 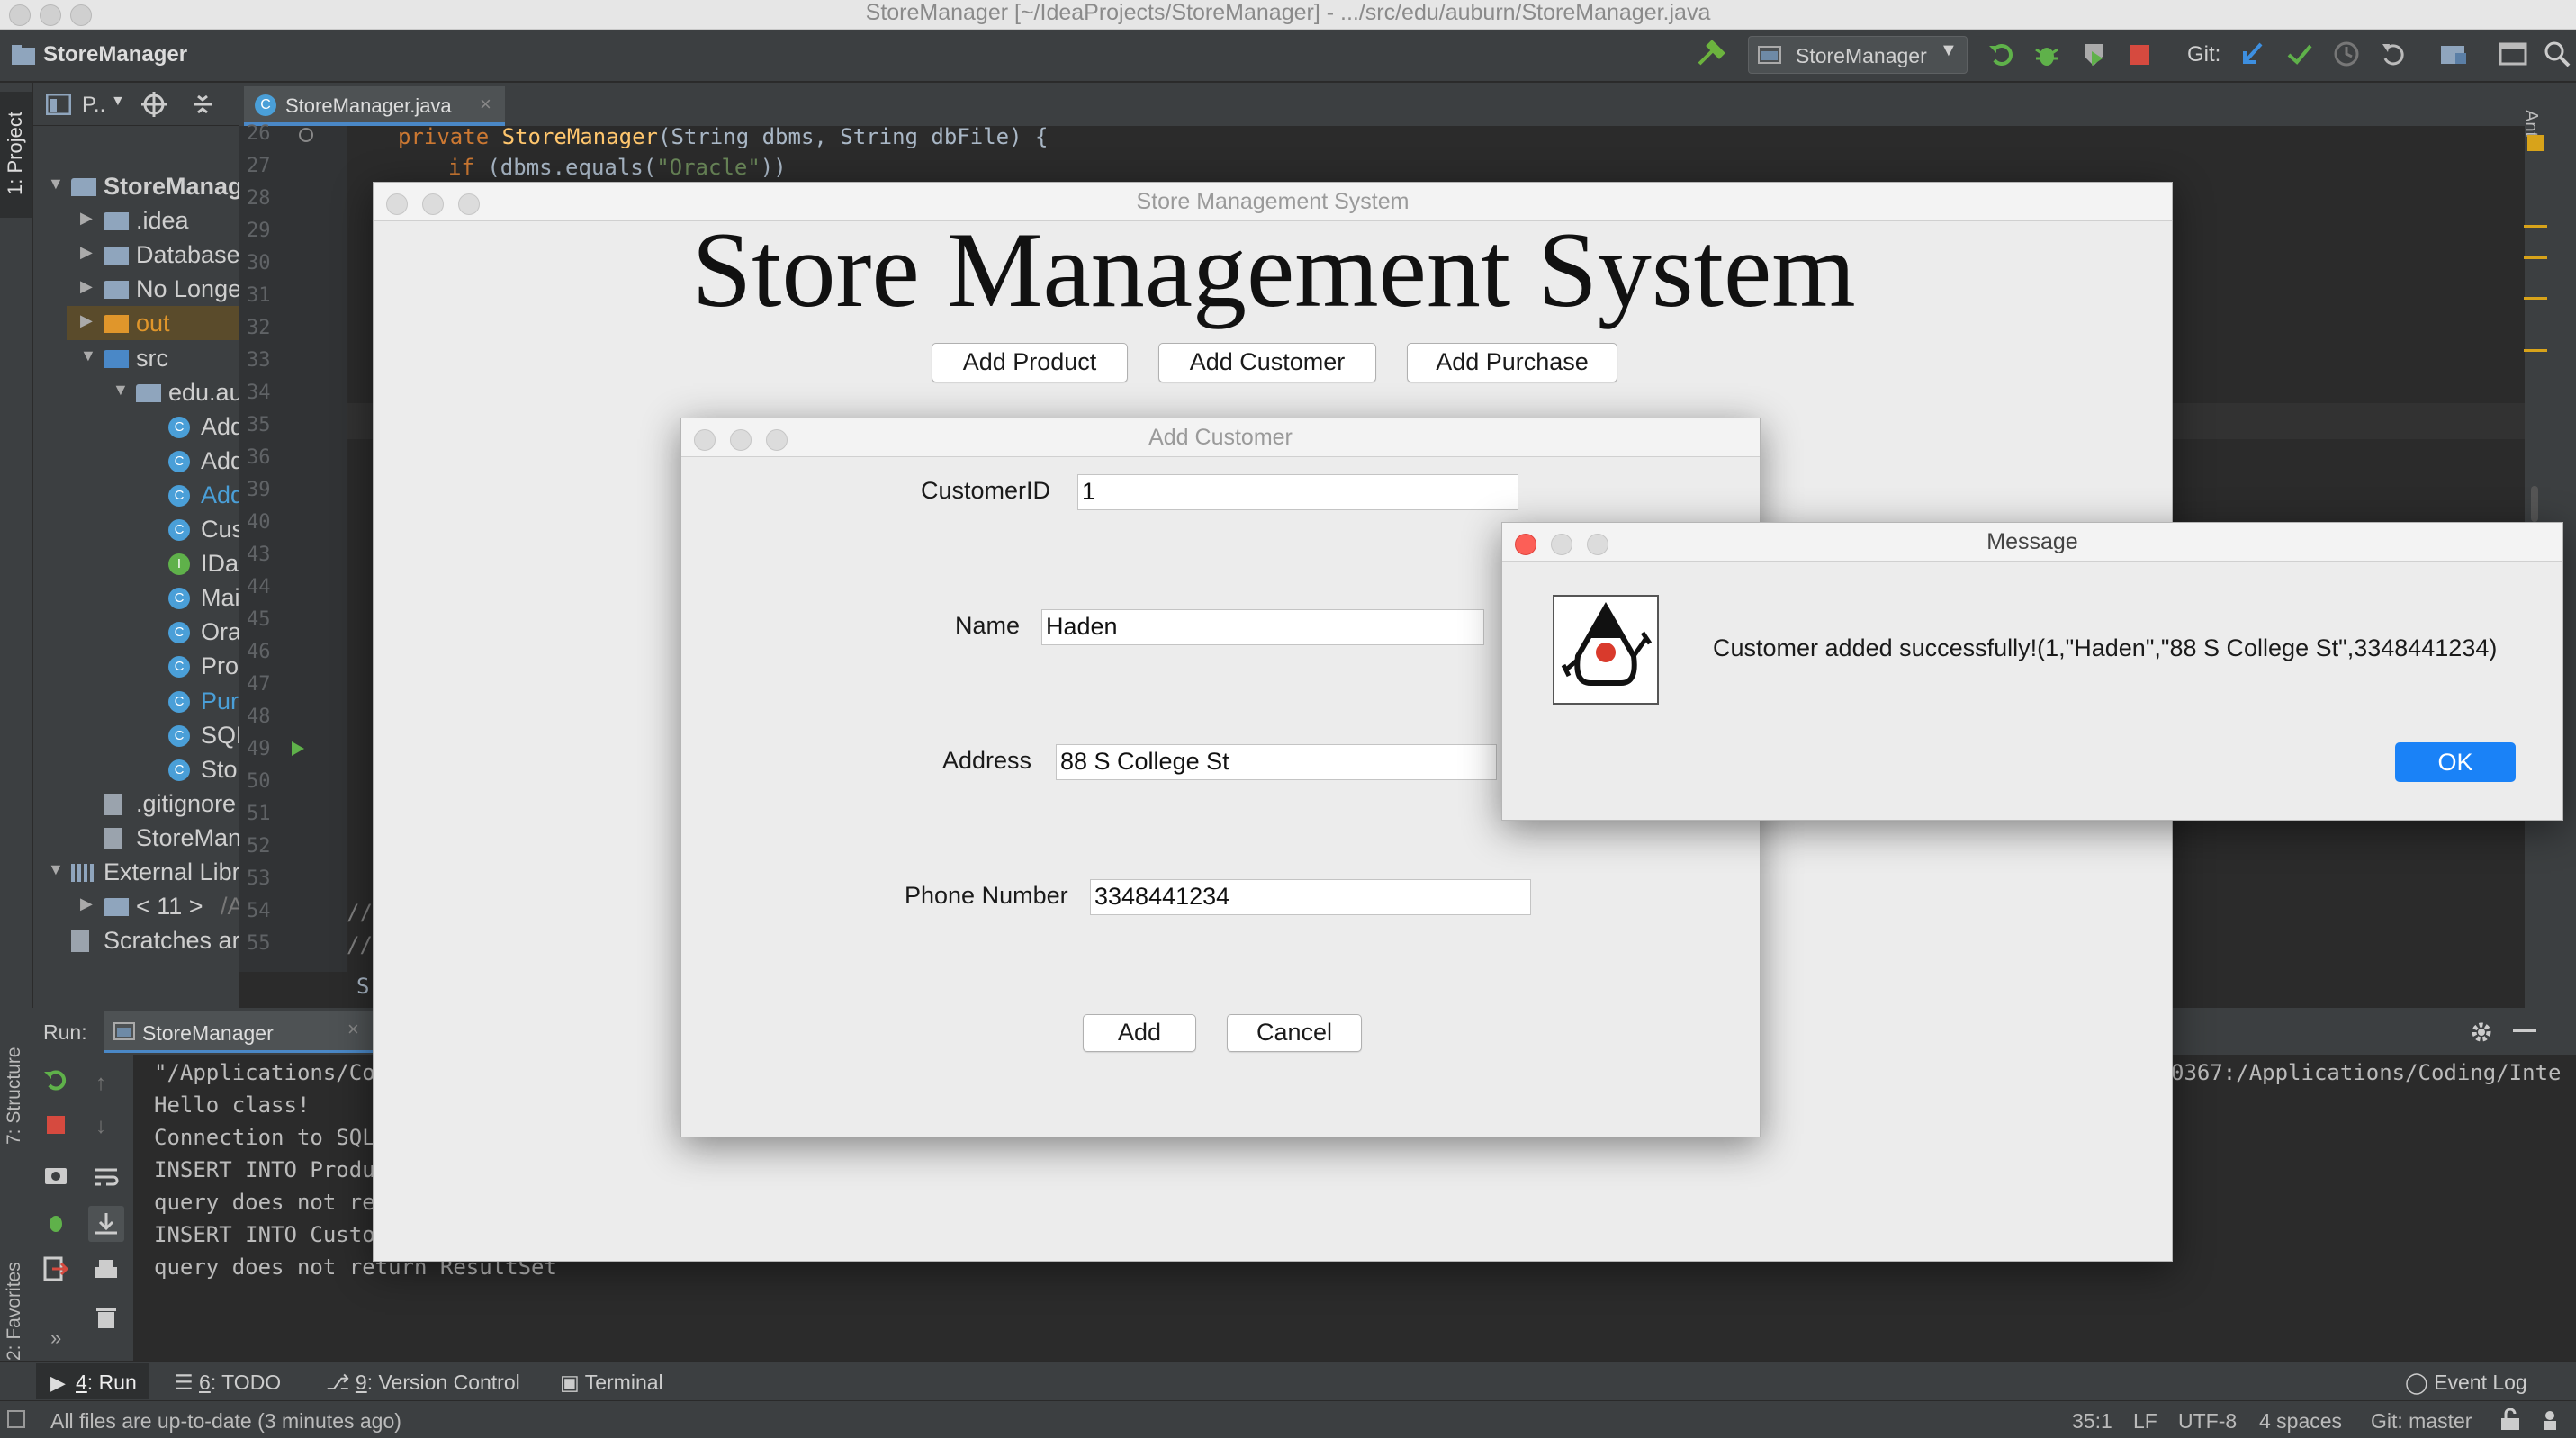 What do you see at coordinates (2453, 53) in the screenshot?
I see `project-structure-icon` at bounding box center [2453, 53].